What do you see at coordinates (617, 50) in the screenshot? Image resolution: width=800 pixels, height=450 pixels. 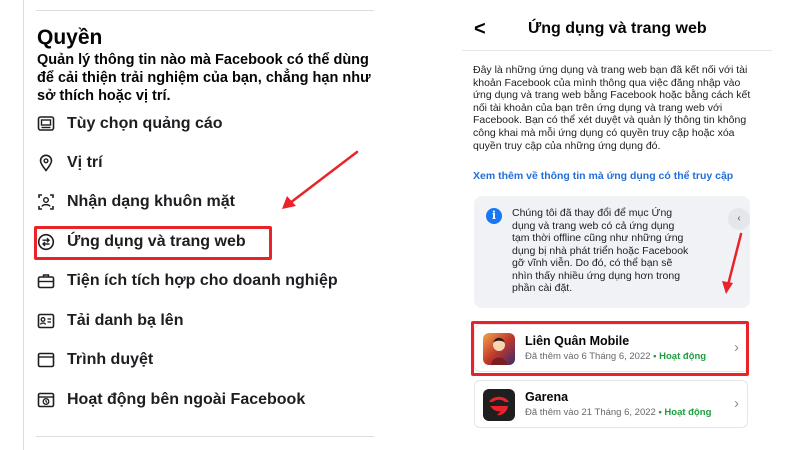 I see `header-divider` at bounding box center [617, 50].